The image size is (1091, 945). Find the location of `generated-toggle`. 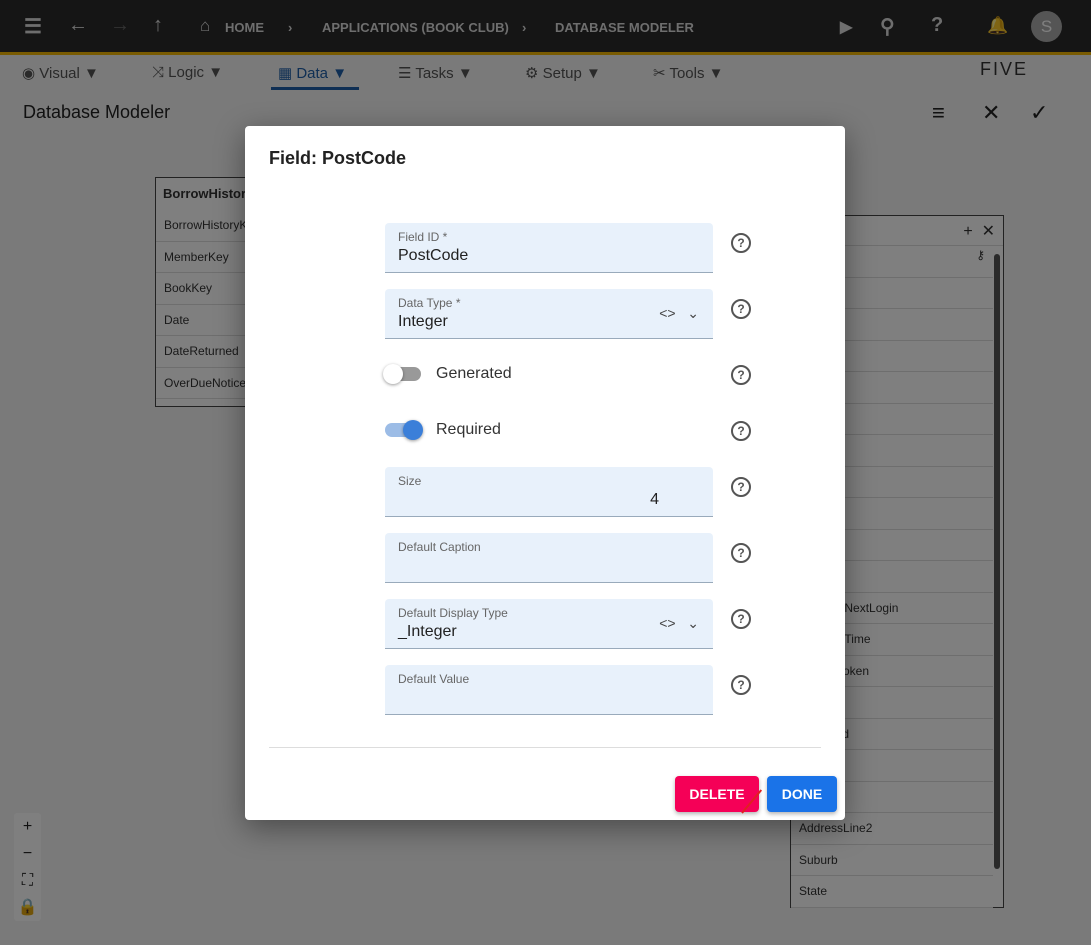

generated-toggle is located at coordinates (402, 374).